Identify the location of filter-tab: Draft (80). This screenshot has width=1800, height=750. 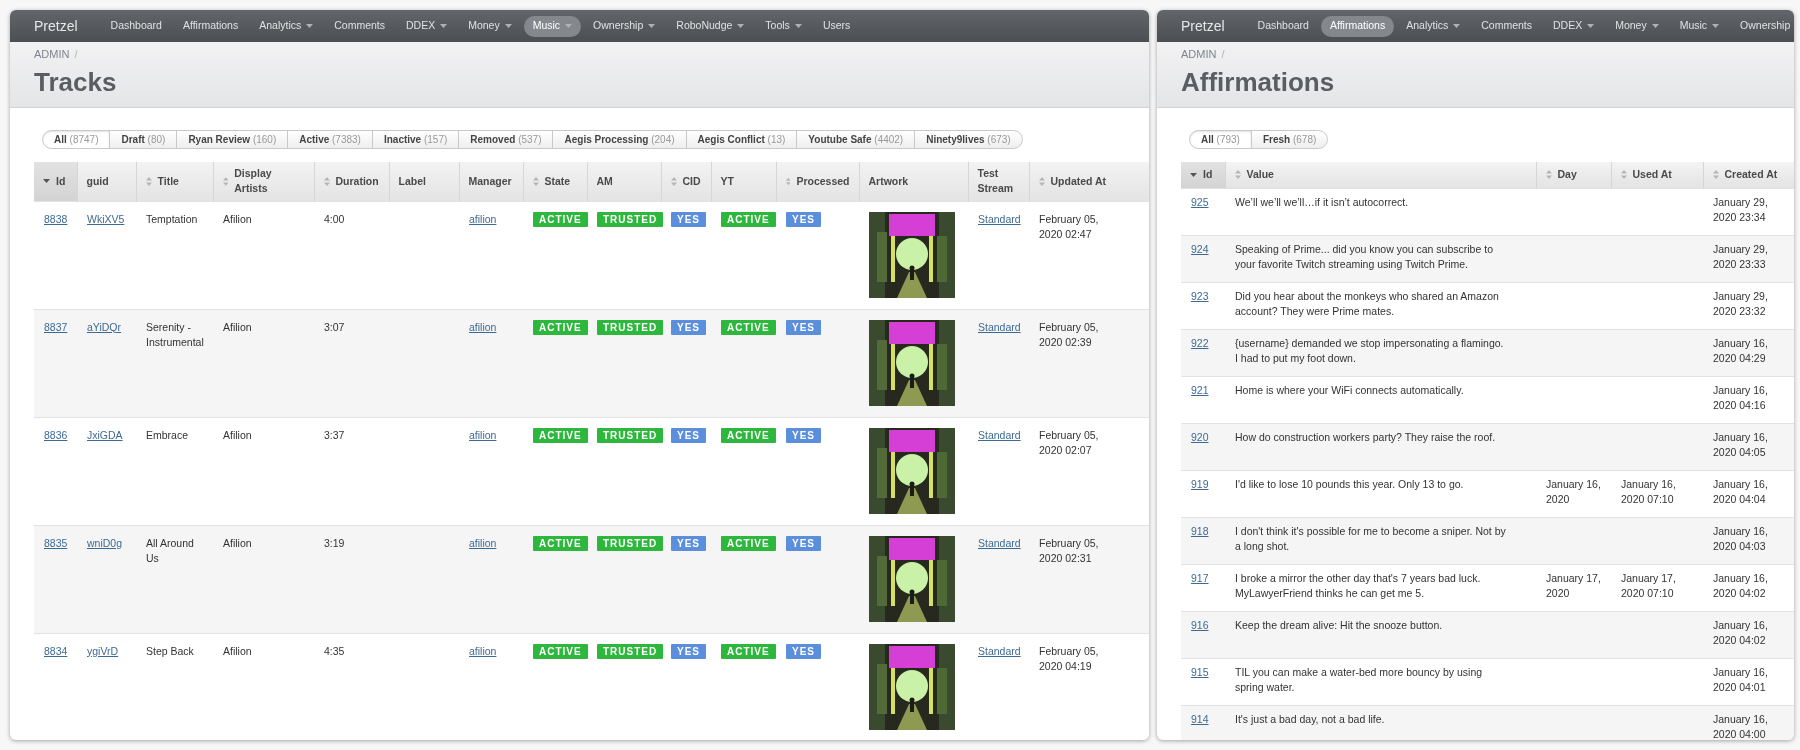
(143, 139).